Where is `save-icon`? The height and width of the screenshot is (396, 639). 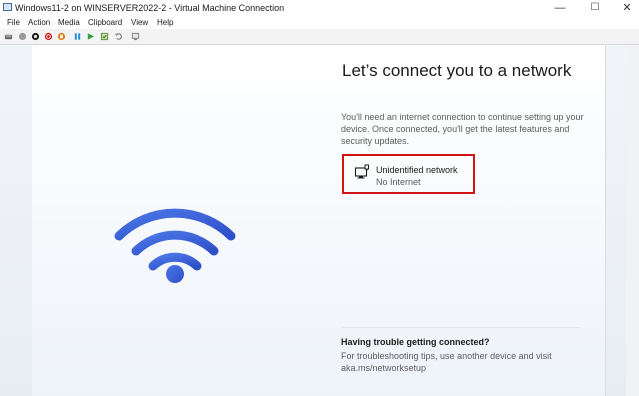 save-icon is located at coordinates (61, 36).